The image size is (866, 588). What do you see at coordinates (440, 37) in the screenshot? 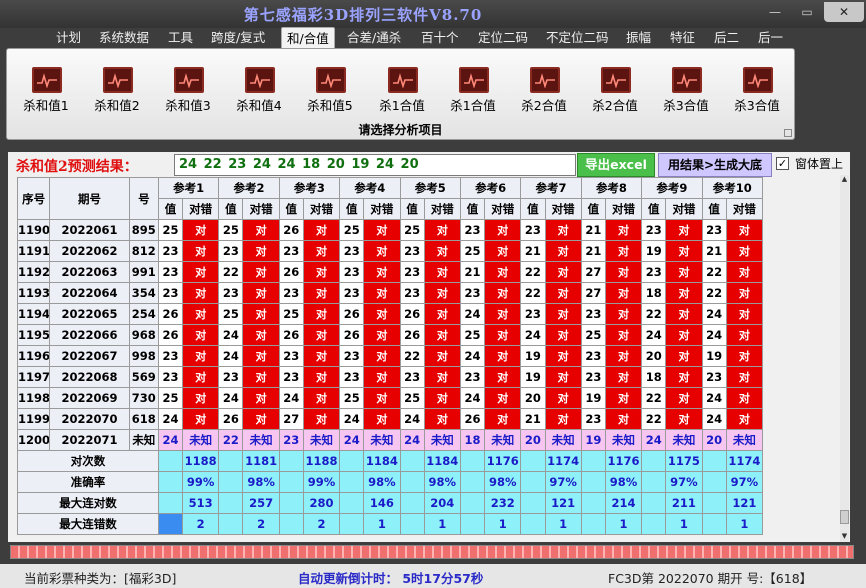
I see `menu-item-6: 百十个` at bounding box center [440, 37].